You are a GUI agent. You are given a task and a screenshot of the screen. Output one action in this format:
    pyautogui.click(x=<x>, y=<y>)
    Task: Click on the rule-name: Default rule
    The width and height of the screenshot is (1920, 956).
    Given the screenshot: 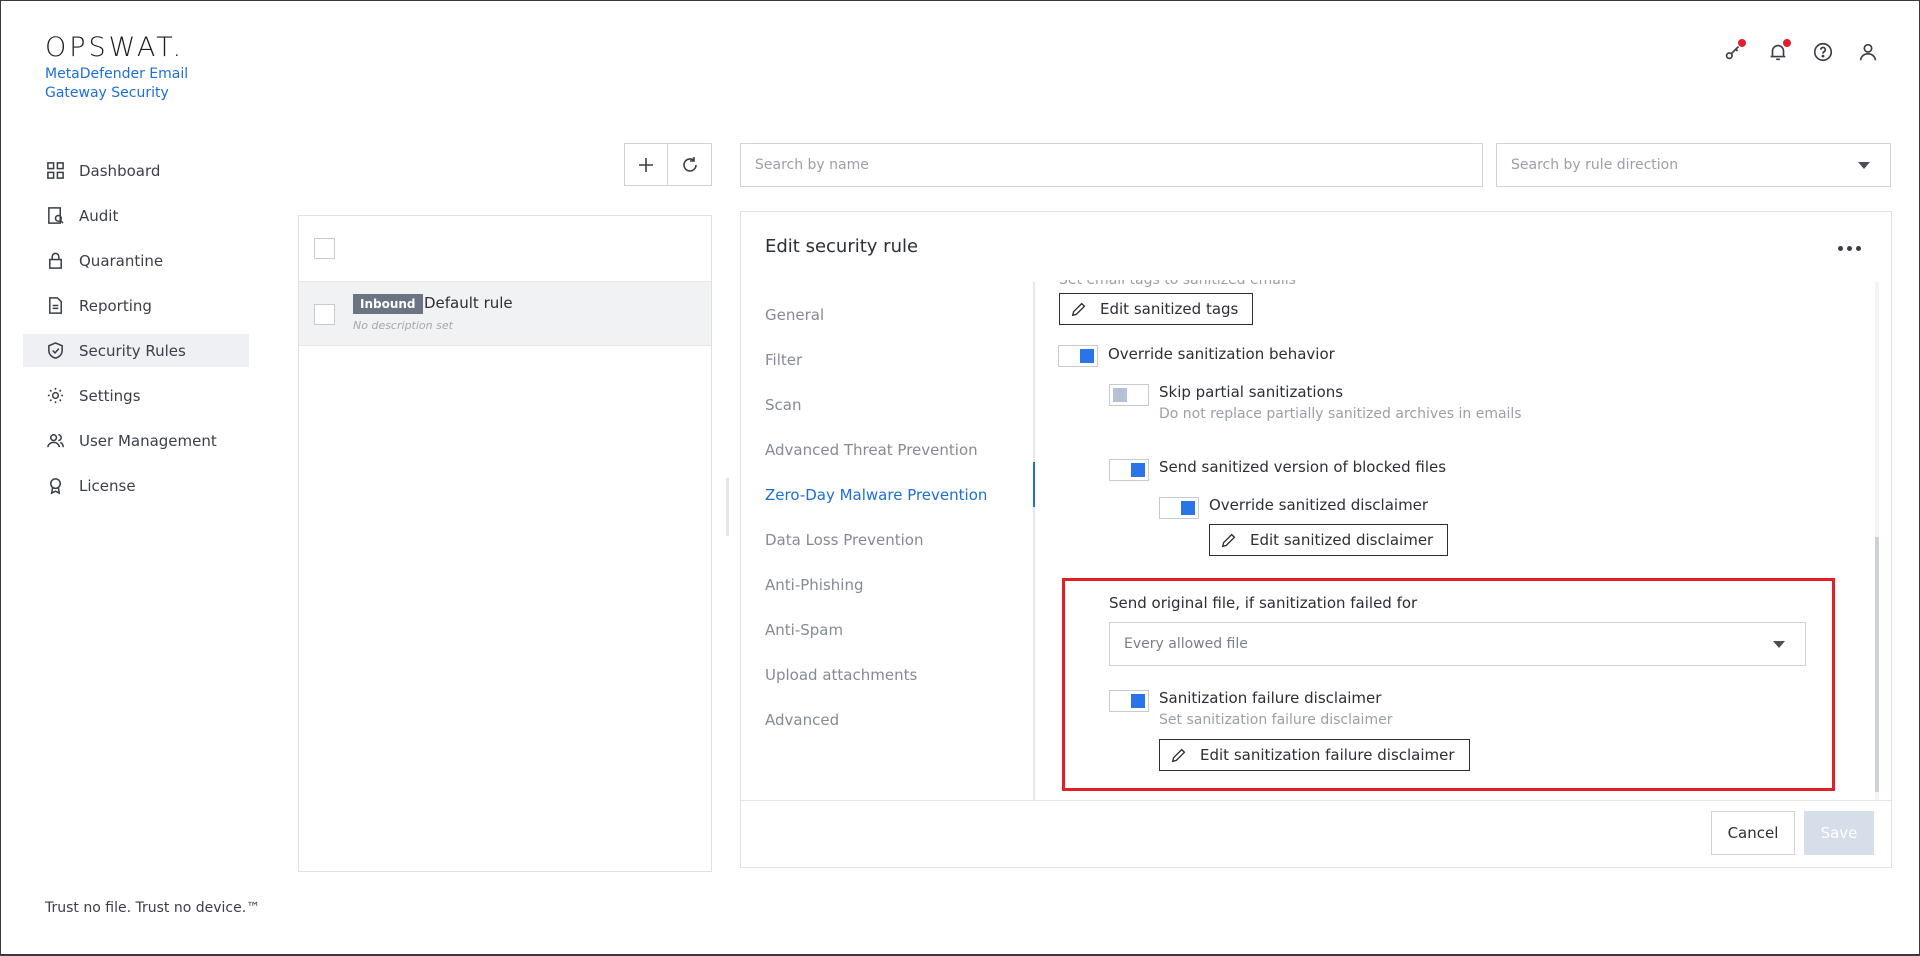 What is the action you would take?
    pyautogui.click(x=468, y=303)
    